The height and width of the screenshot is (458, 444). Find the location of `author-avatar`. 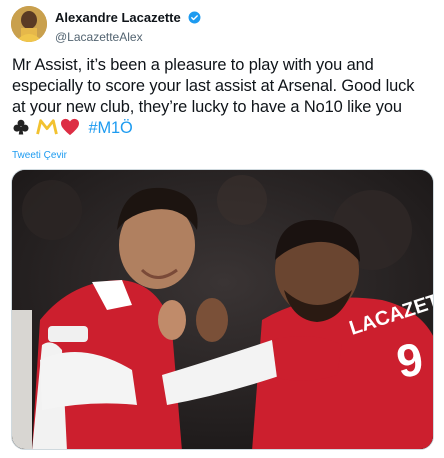

author-avatar is located at coordinates (29, 24).